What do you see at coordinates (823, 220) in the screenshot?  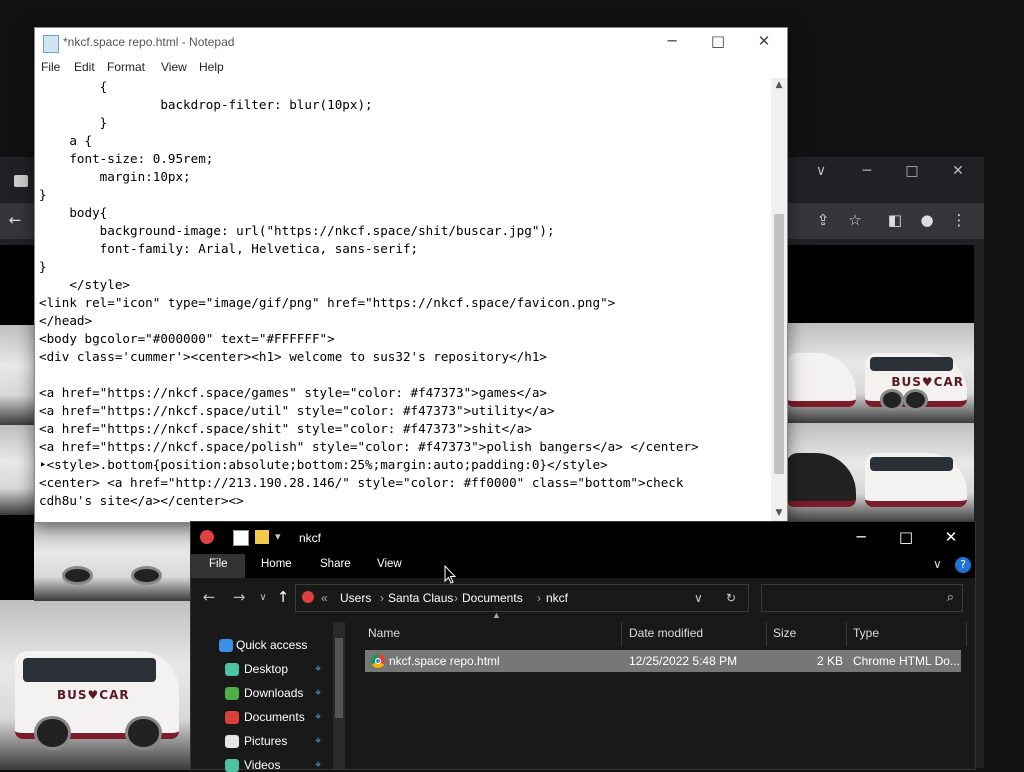 I see `share-icon: ⇪` at bounding box center [823, 220].